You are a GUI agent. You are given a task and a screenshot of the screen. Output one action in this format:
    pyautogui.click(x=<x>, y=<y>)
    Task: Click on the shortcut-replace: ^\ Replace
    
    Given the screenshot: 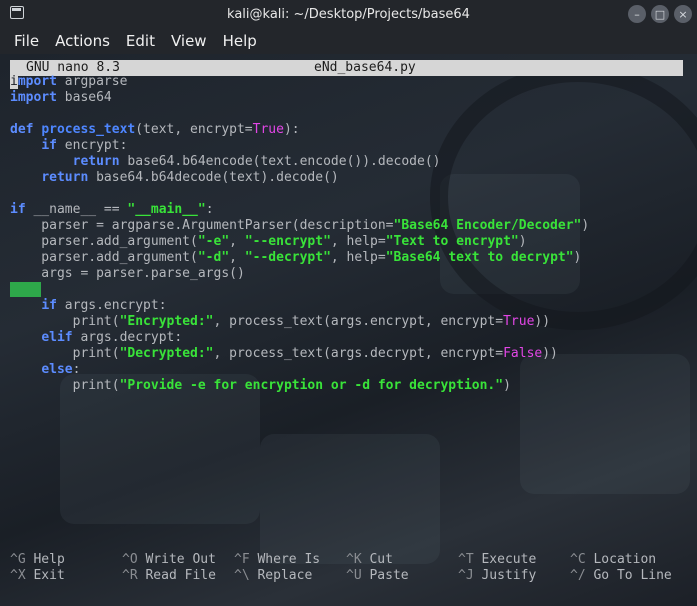 What is the action you would take?
    pyautogui.click(x=273, y=576)
    